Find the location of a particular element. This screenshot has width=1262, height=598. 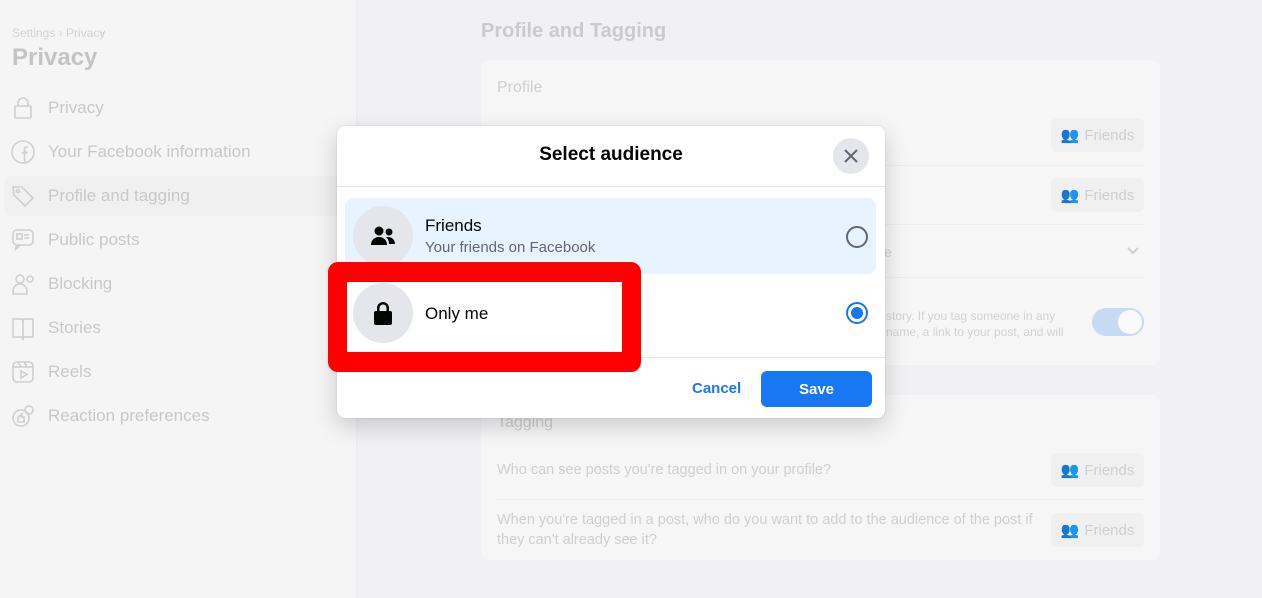

sidebar-item-blocking: Blocking is located at coordinates (177, 284).